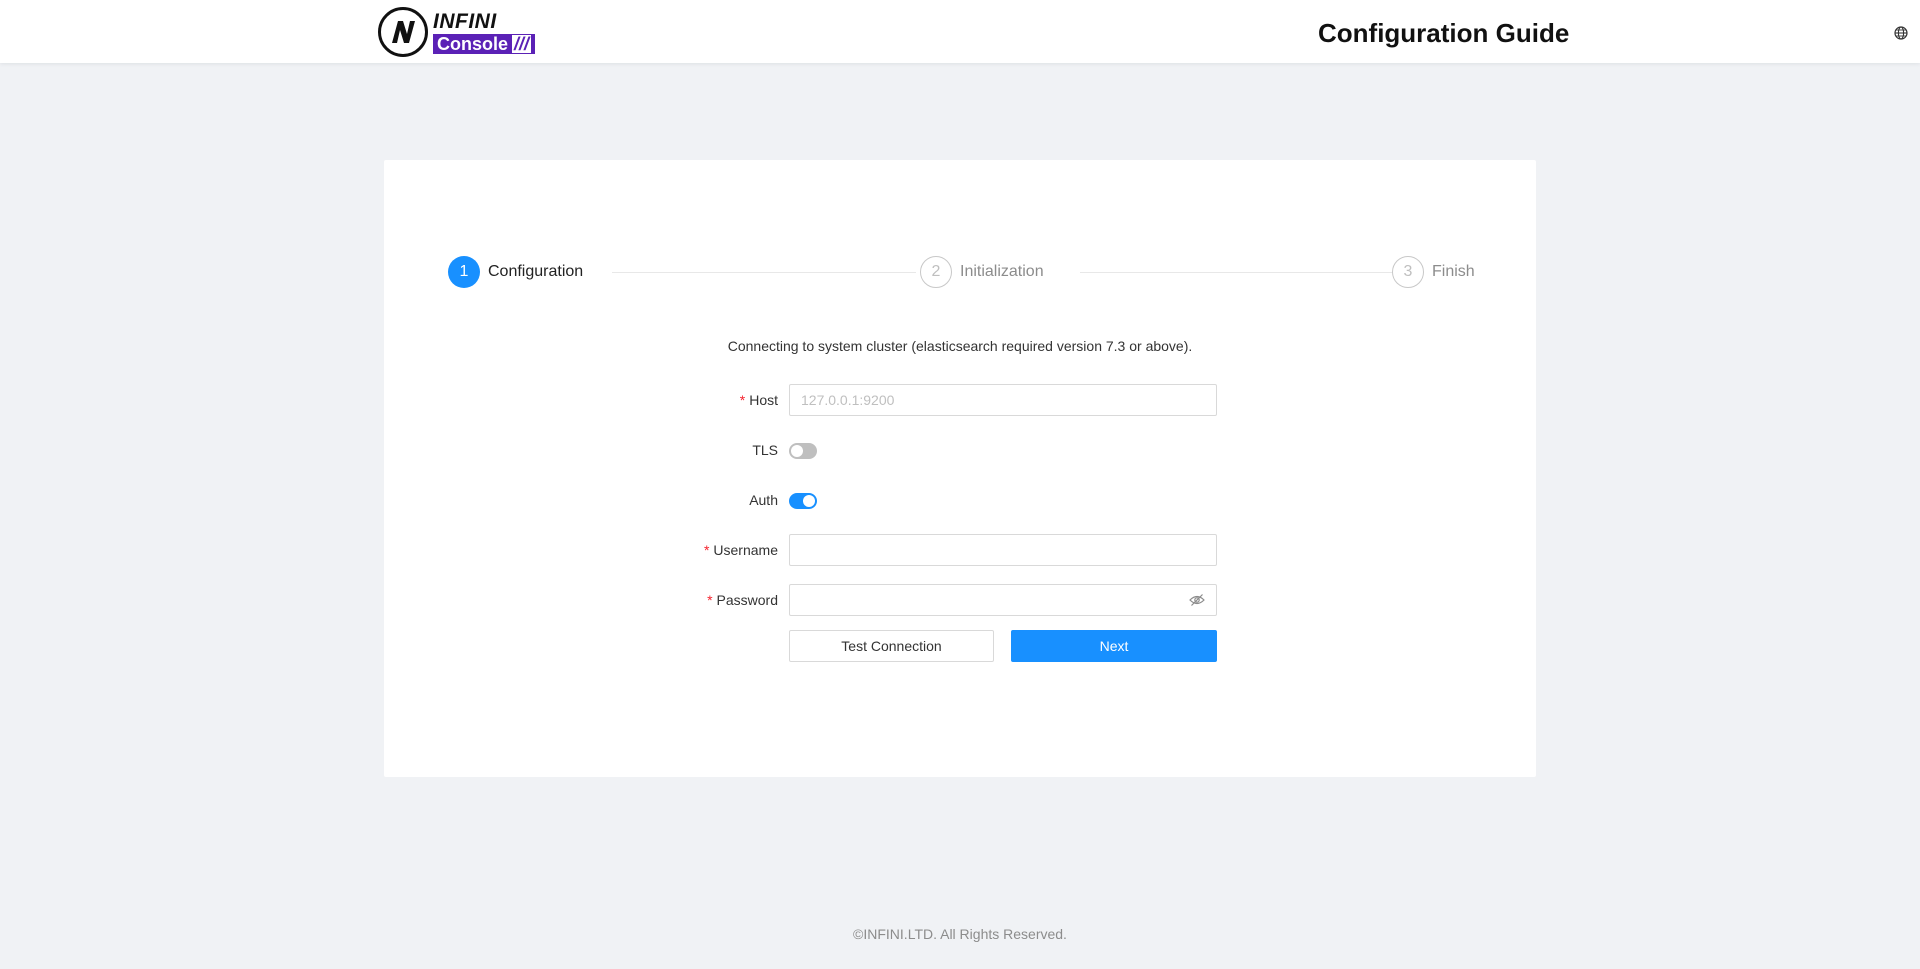 The width and height of the screenshot is (1920, 969). I want to click on logo-text-console: Console ///, so click(484, 43).